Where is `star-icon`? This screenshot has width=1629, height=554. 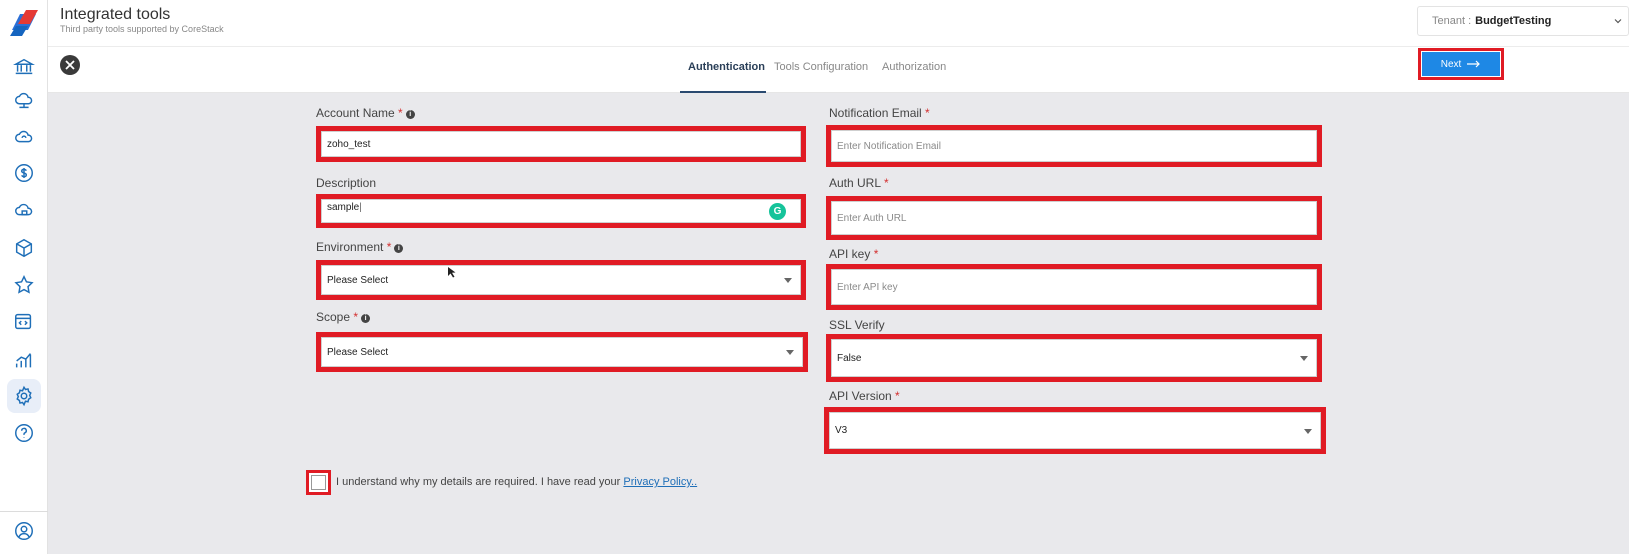 star-icon is located at coordinates (24, 285).